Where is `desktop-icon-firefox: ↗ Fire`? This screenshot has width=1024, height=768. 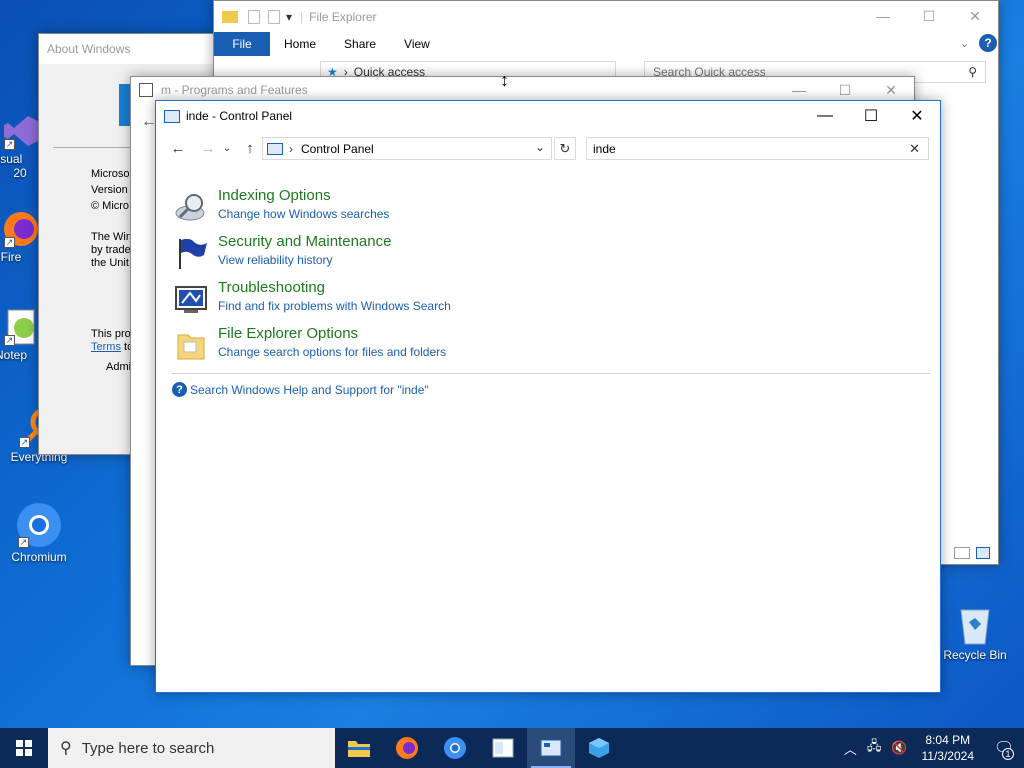
desktop-icon-firefox: ↗ Fire is located at coordinates (21, 237).